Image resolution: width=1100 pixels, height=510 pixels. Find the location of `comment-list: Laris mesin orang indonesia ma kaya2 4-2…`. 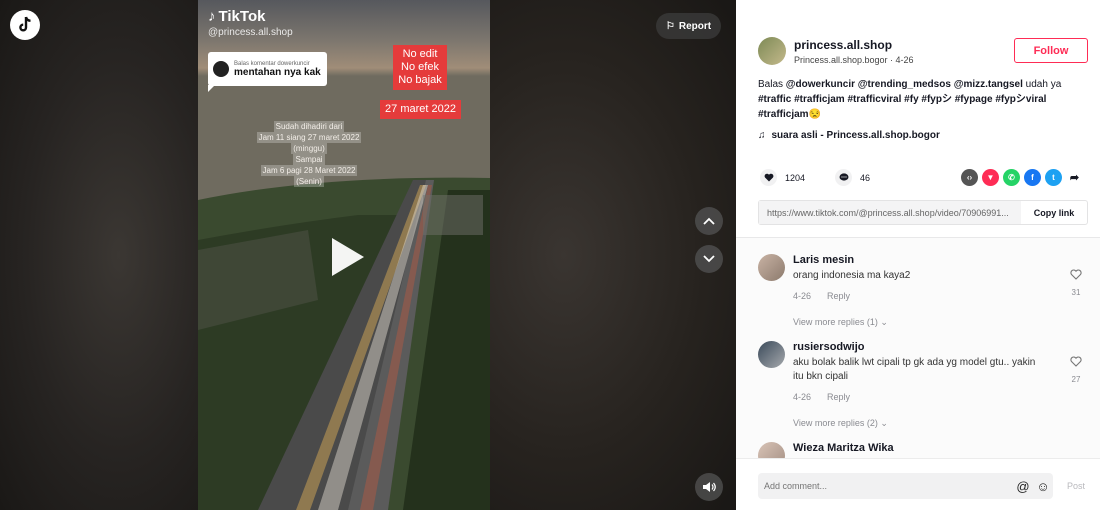

comment-list: Laris mesin orang indonesia ma kaya2 4-2… is located at coordinates (918, 348).